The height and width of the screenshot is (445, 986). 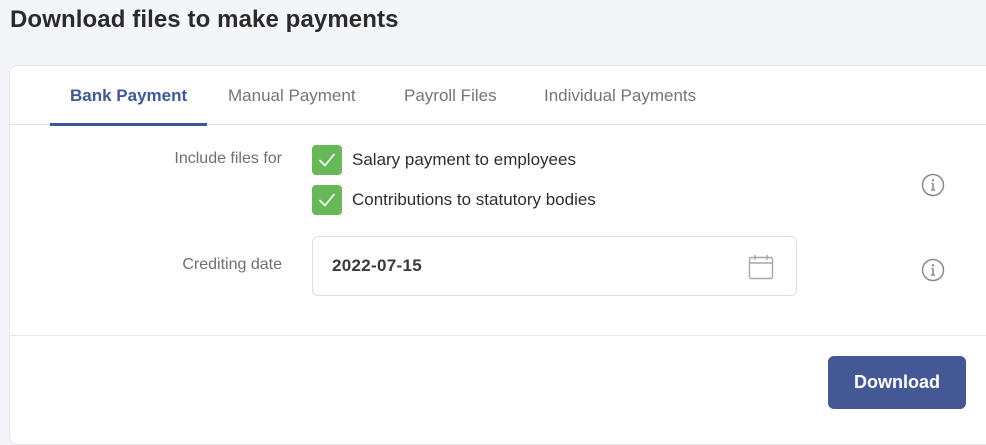 I want to click on statutory-contributions-label: Contributions to statutory bodies, so click(x=474, y=199).